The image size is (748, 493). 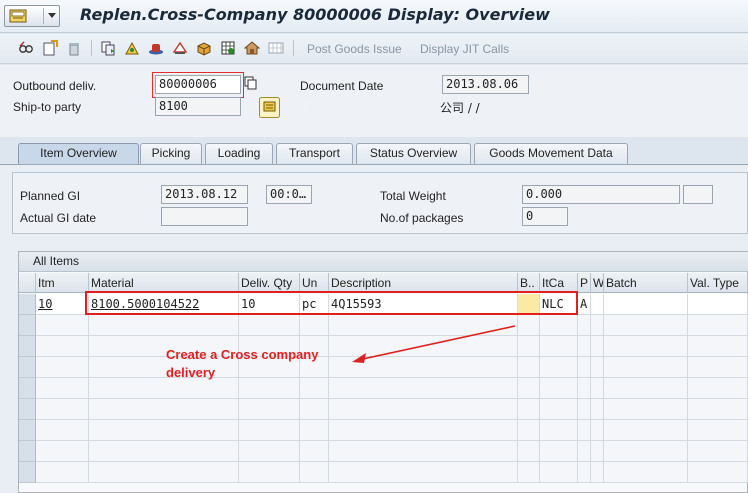 I want to click on ship-to-party-name: 公司 / /, so click(x=460, y=108).